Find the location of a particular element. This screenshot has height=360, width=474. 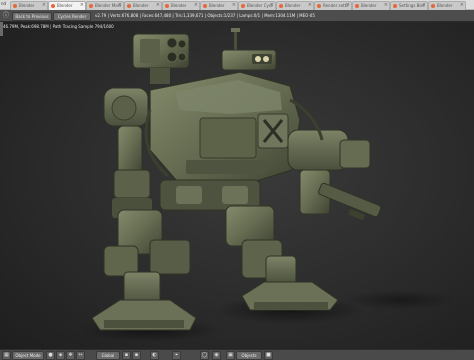

browser-tab: Render settings× is located at coordinates (333, 5).